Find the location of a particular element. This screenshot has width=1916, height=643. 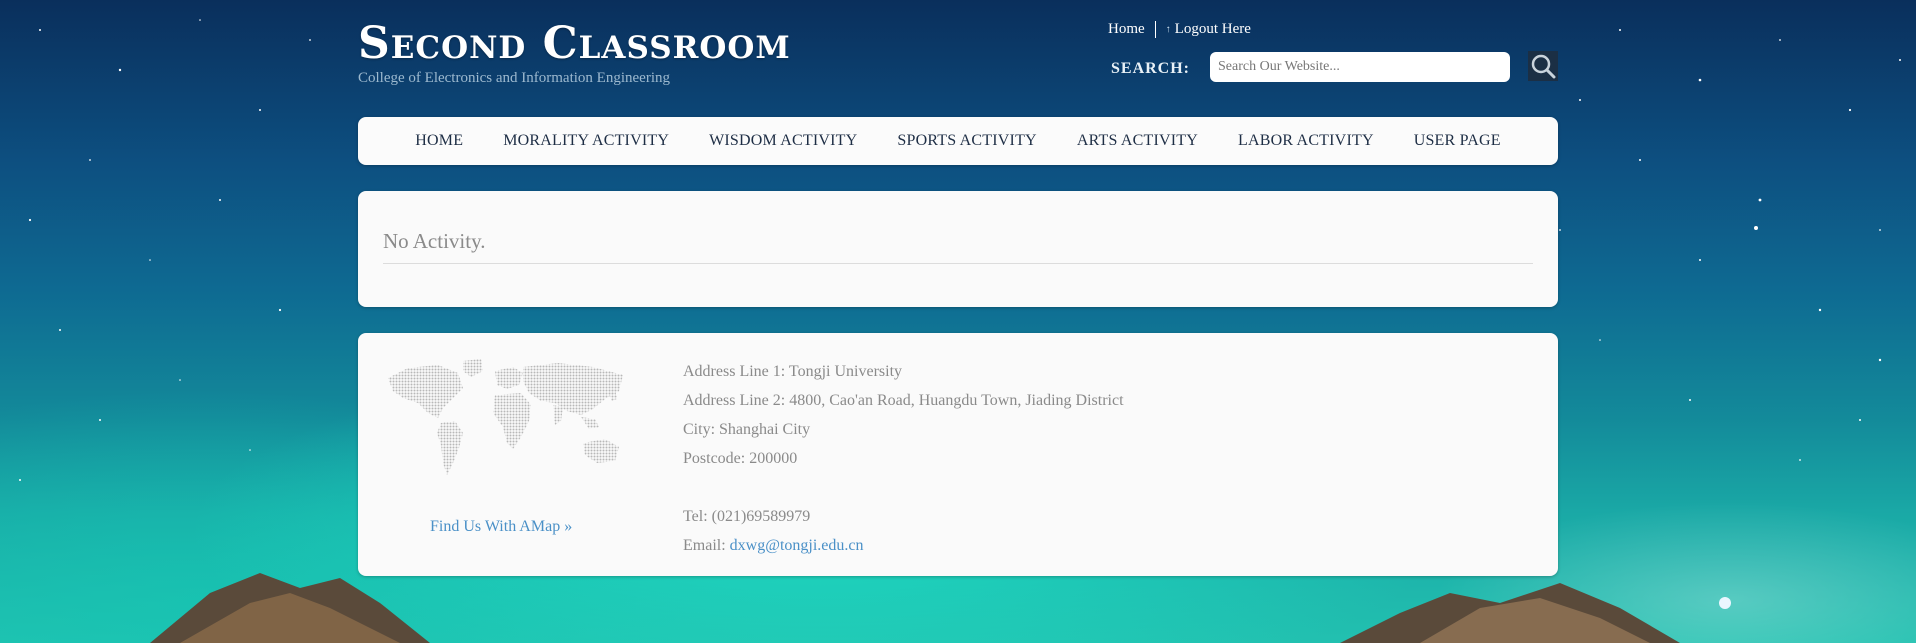

nav-item-home: HOME is located at coordinates (439, 141).